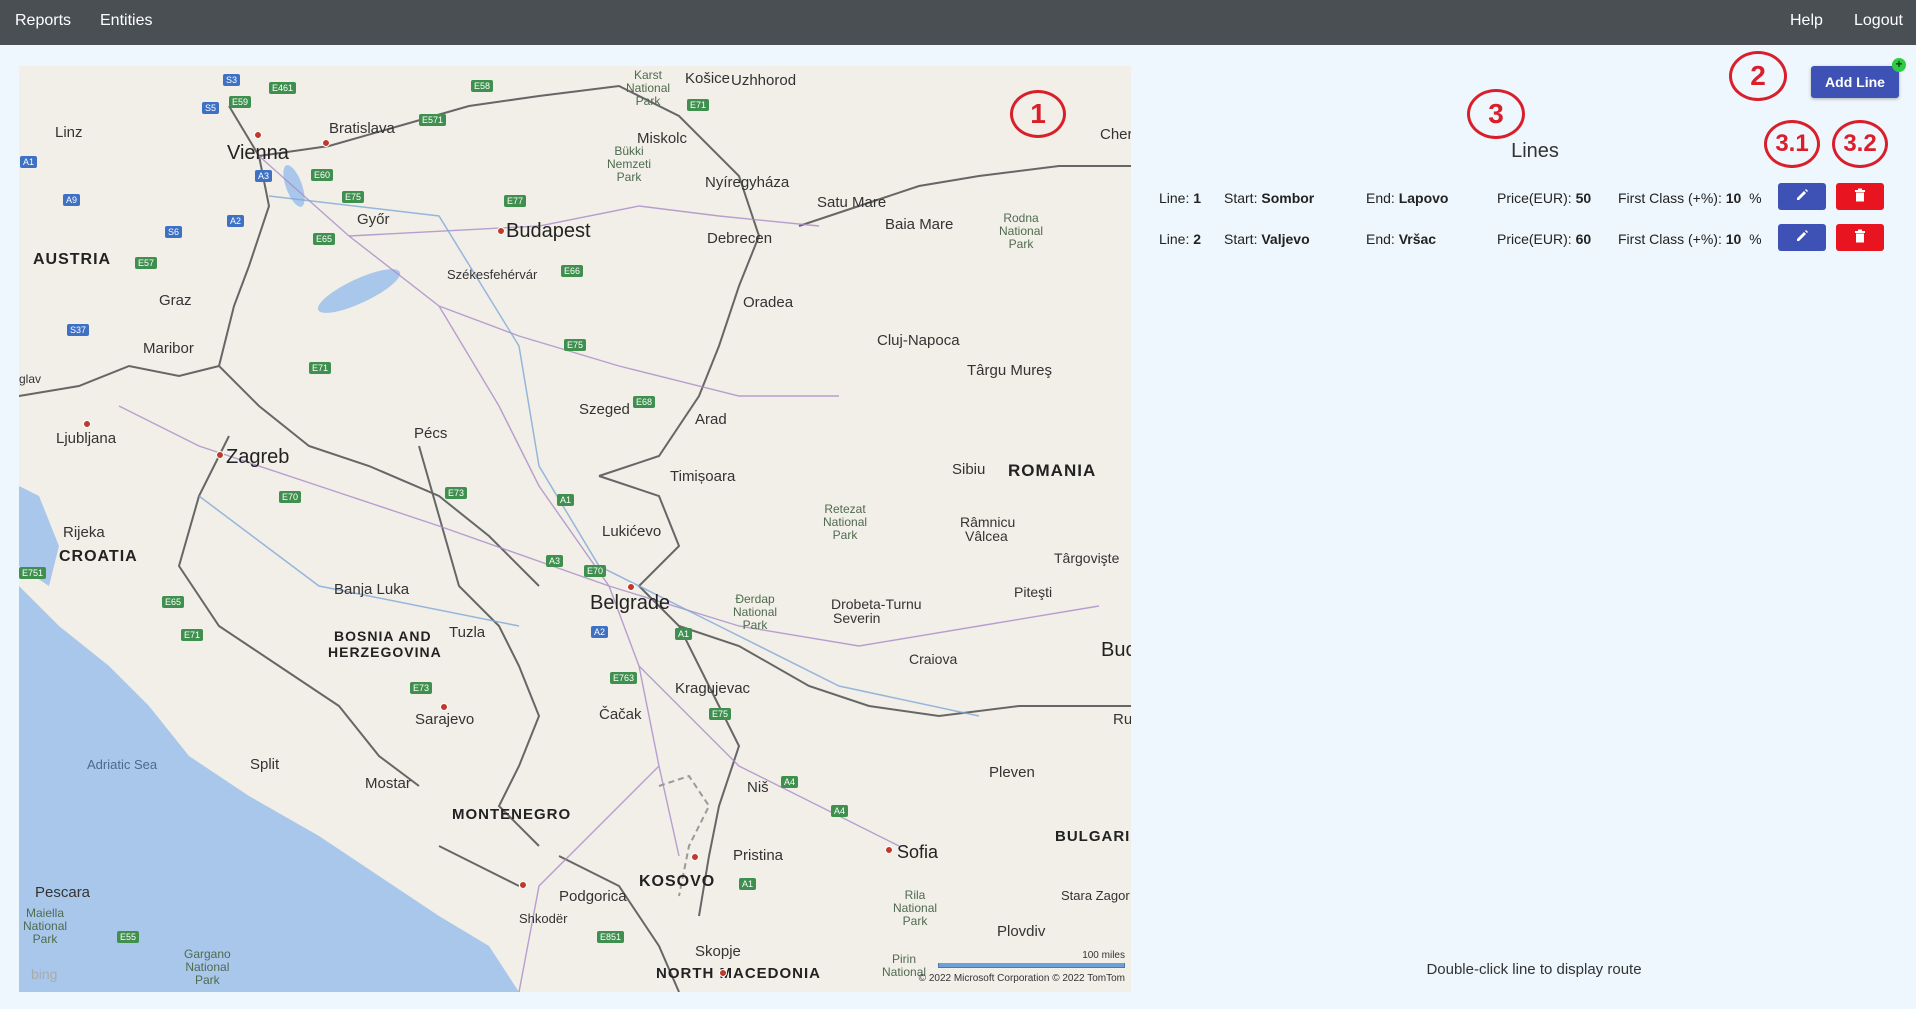 The height and width of the screenshot is (1009, 1916). What do you see at coordinates (1855, 82) in the screenshot?
I see `add-line-button: Add Line` at bounding box center [1855, 82].